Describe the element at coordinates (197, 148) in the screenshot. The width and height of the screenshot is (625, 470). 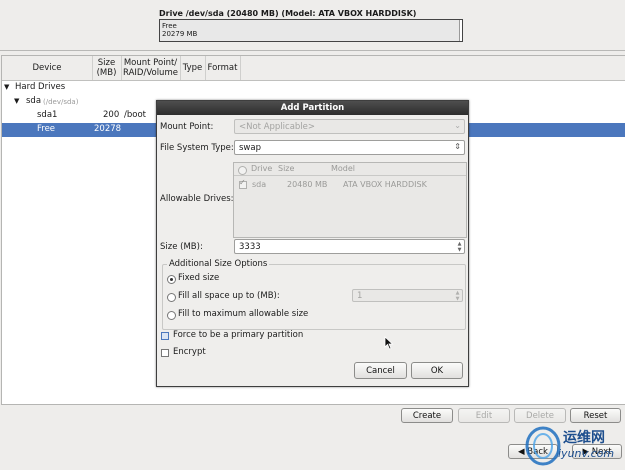
I see `fs-type-label: File System Type:` at that location.